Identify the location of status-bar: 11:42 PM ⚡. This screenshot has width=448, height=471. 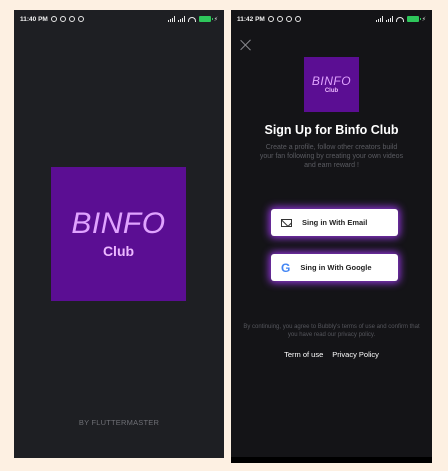
(331, 19).